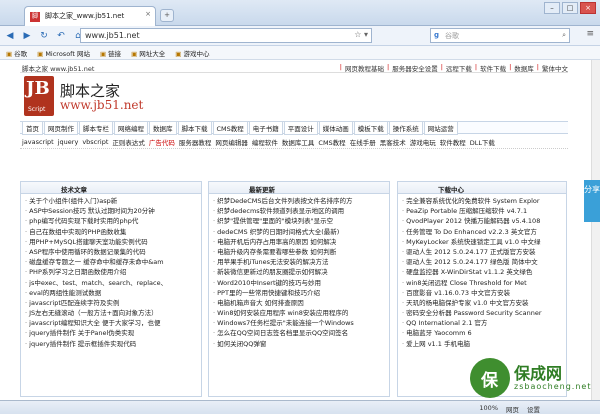 The height and width of the screenshot is (414, 600). What do you see at coordinates (298, 142) in the screenshot?
I see `sub-nav-item: 数据库工具` at bounding box center [298, 142].